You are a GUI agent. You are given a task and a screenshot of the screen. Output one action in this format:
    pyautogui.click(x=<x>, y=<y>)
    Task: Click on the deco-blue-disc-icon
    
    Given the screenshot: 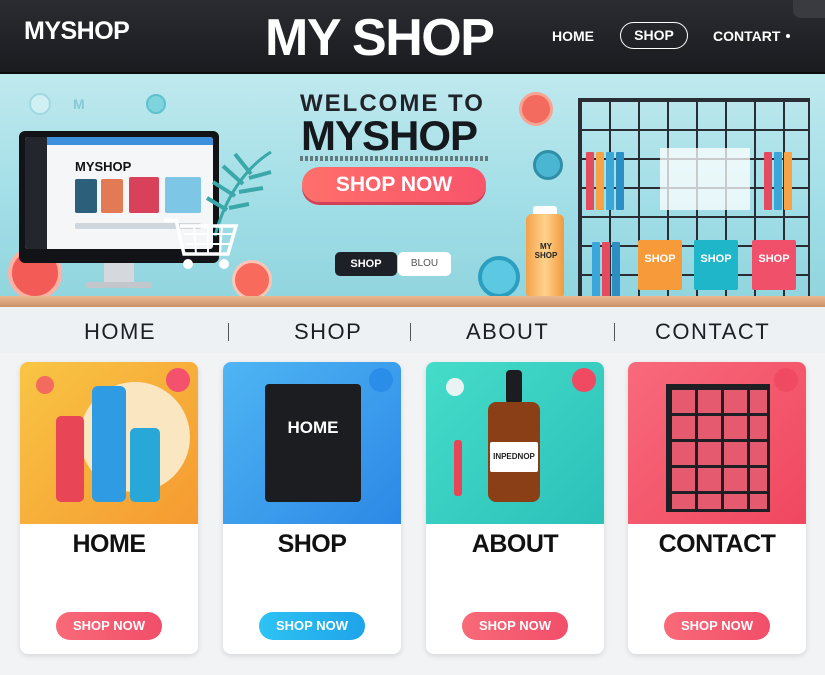 What is the action you would take?
    pyautogui.click(x=499, y=277)
    